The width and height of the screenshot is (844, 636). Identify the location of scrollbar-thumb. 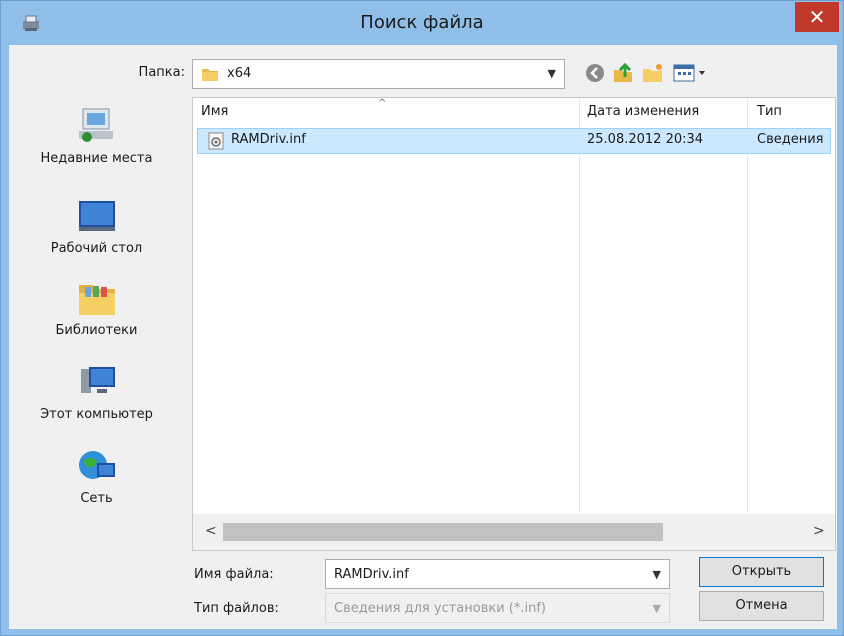
(443, 532).